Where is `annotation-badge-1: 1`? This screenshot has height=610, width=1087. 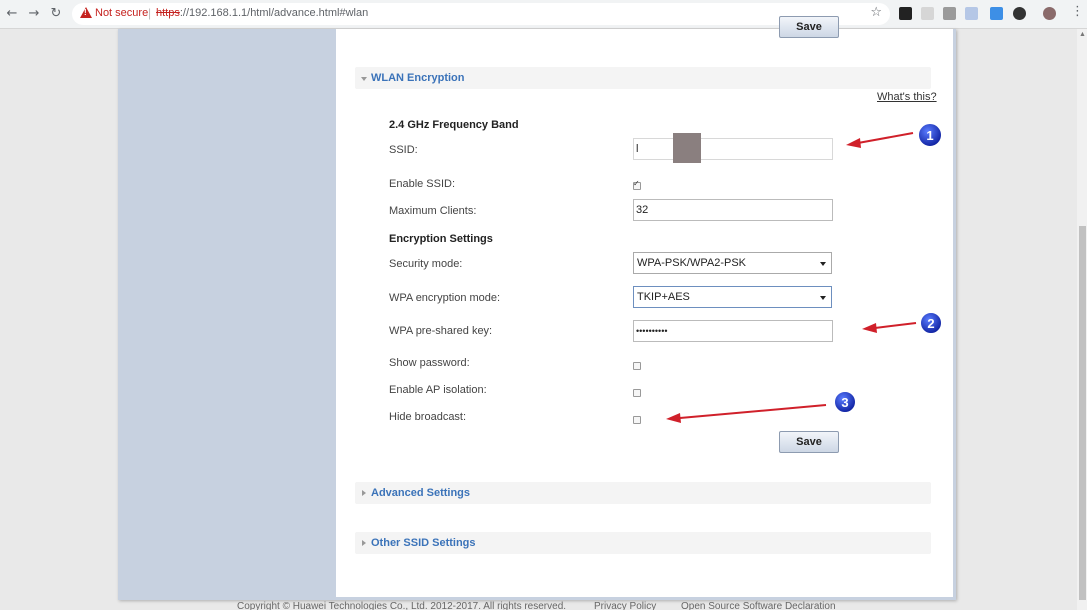 annotation-badge-1: 1 is located at coordinates (930, 135).